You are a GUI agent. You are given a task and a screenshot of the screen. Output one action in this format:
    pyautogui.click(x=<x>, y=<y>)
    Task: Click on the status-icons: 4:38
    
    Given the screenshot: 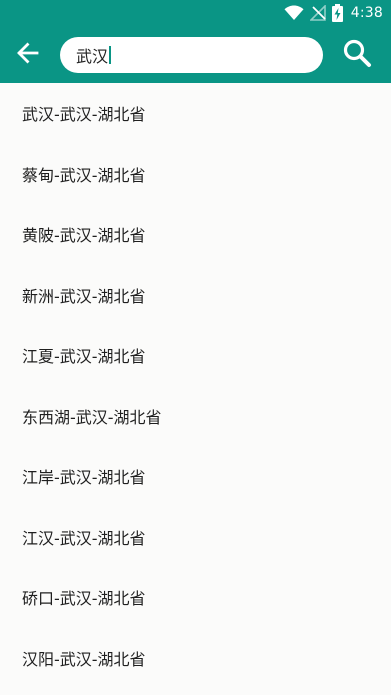 What is the action you would take?
    pyautogui.click(x=333, y=13)
    